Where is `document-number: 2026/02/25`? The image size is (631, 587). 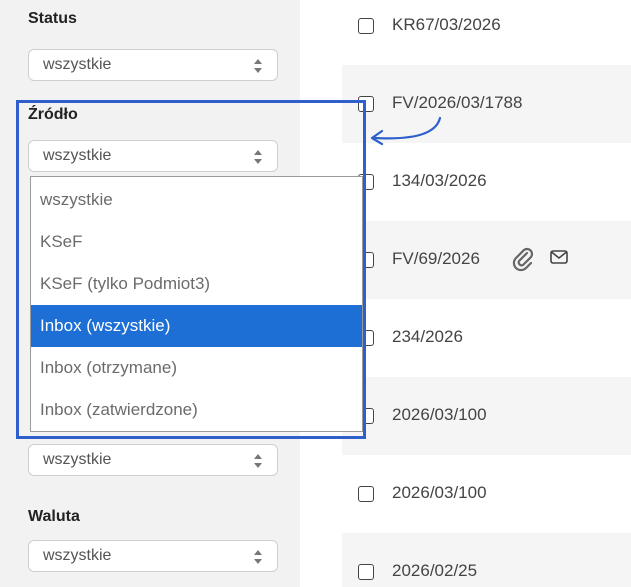 document-number: 2026/02/25 is located at coordinates (435, 570).